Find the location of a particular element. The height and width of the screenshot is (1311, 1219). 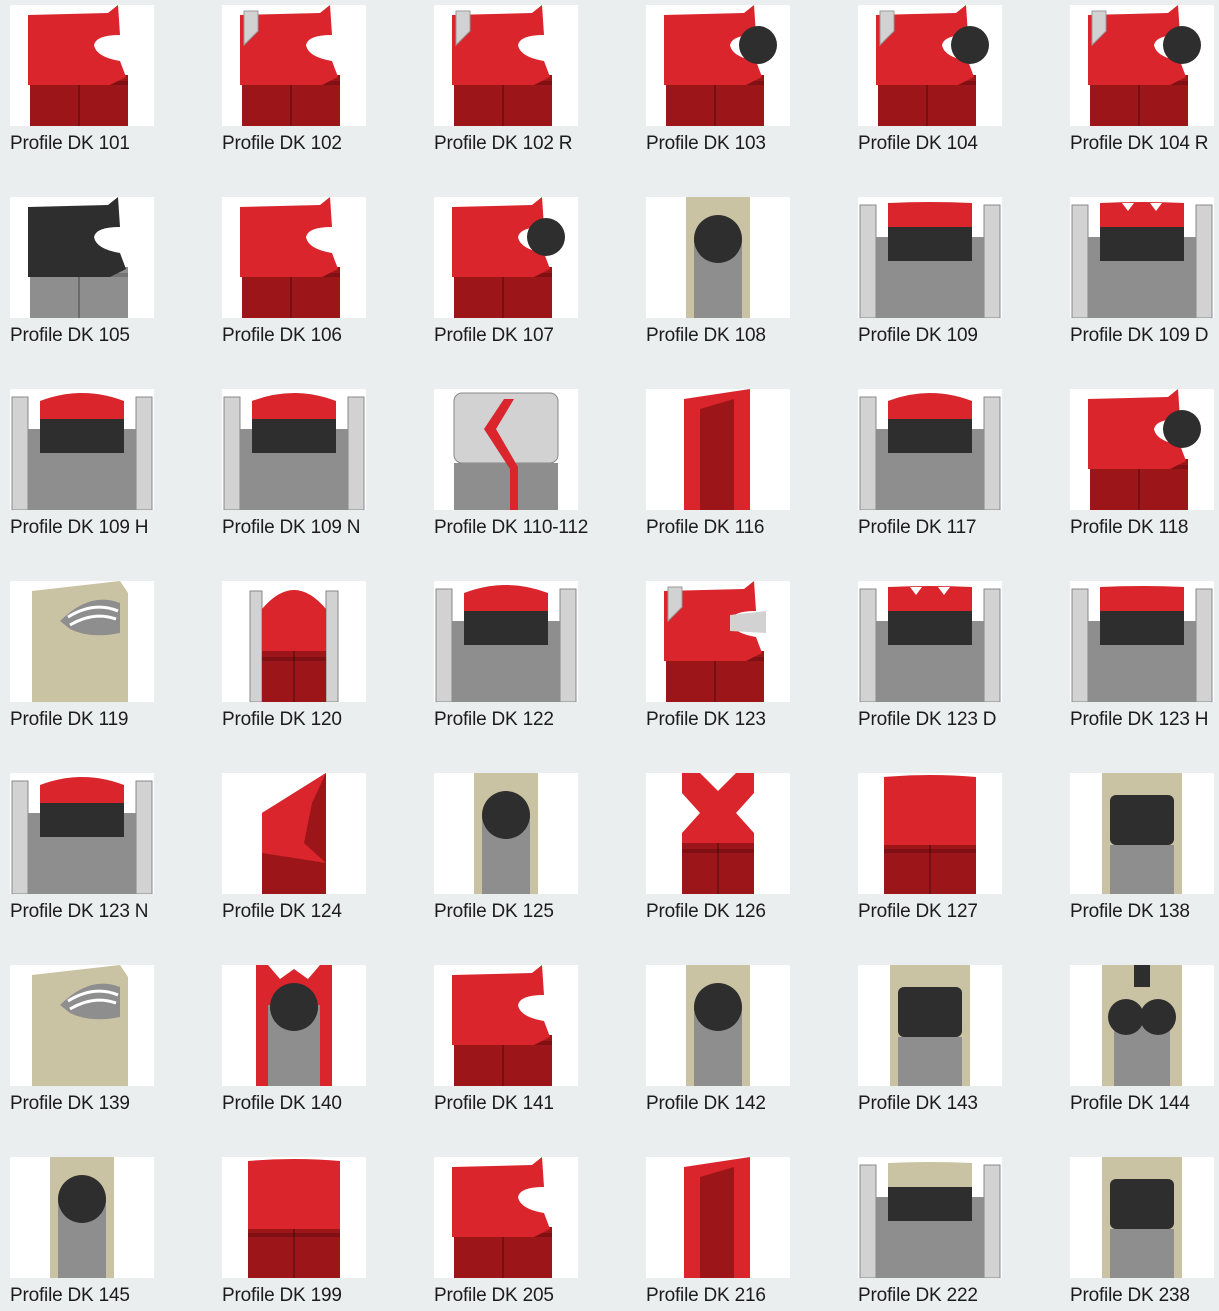

profile-card: Profile DK 238 is located at coordinates (1144, 1234).